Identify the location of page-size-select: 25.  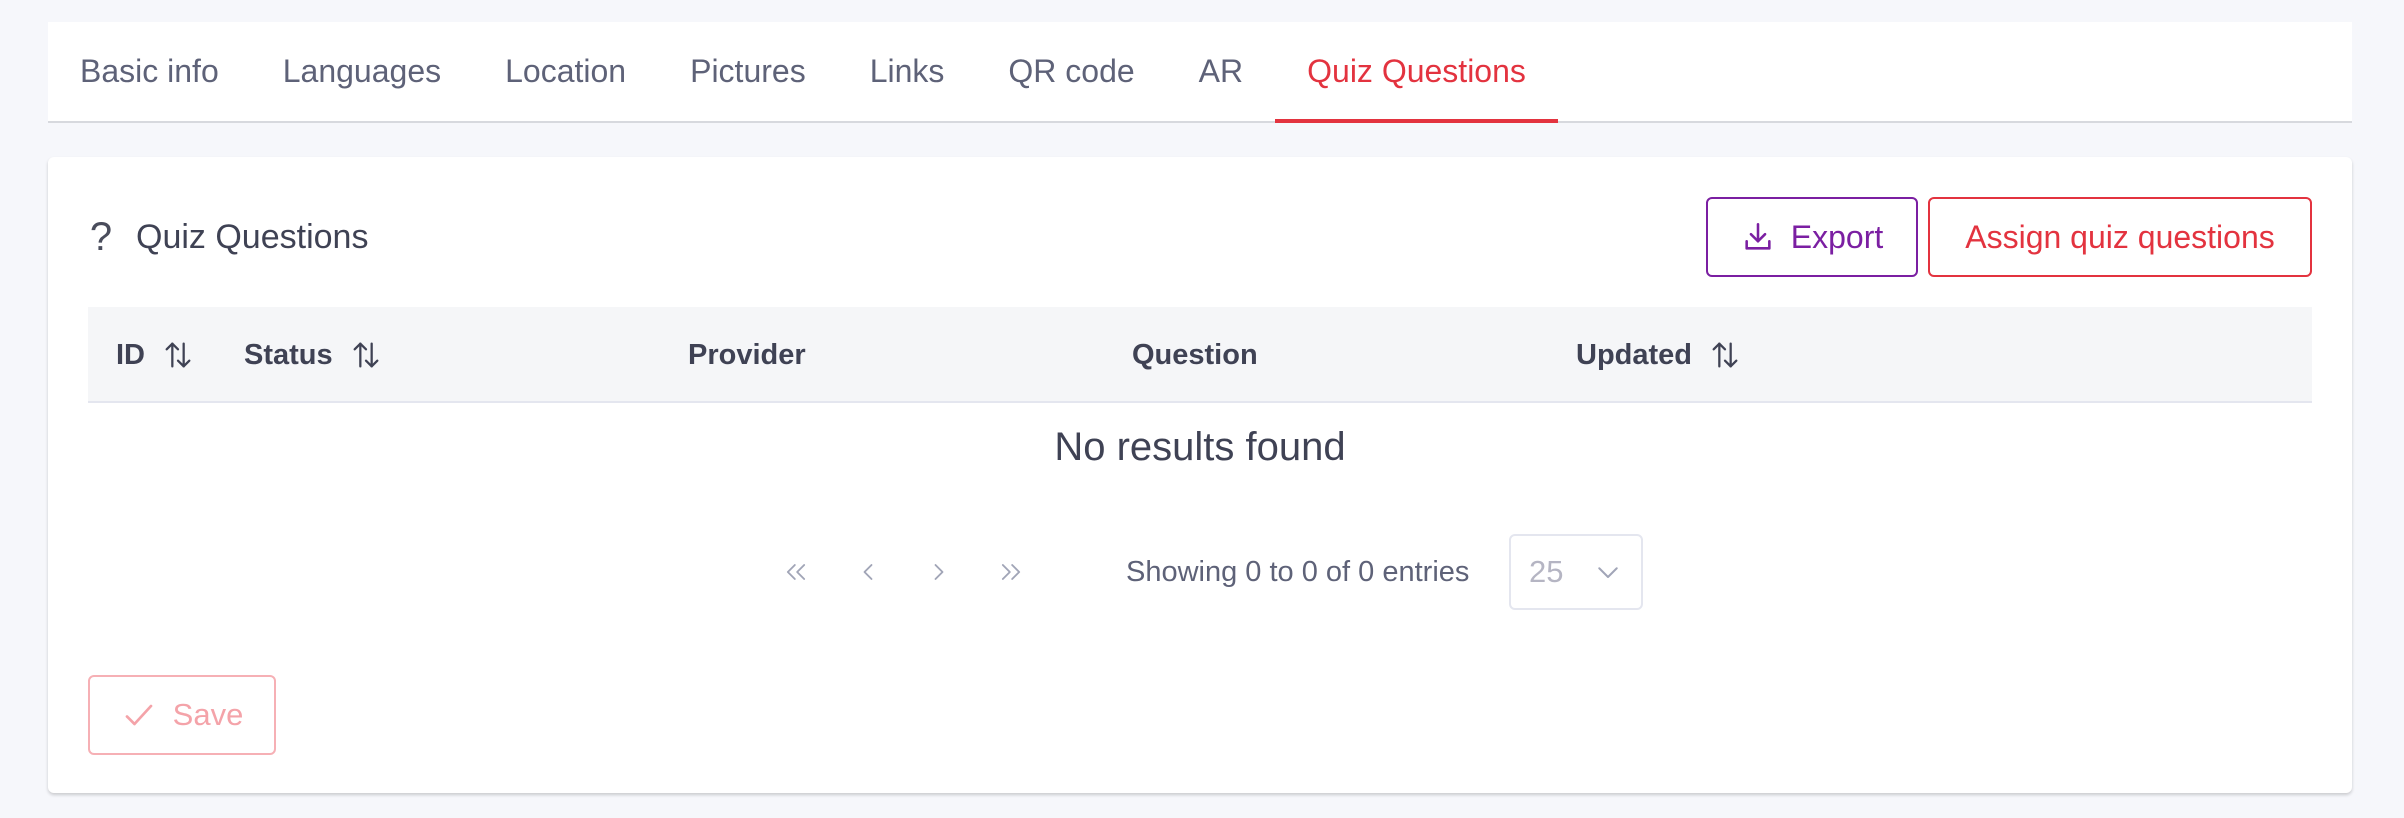
(1576, 572).